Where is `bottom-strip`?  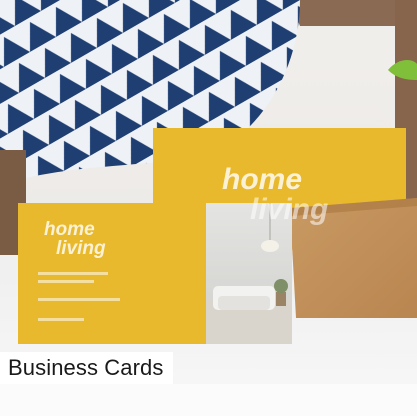
bottom-strip is located at coordinates (208, 400).